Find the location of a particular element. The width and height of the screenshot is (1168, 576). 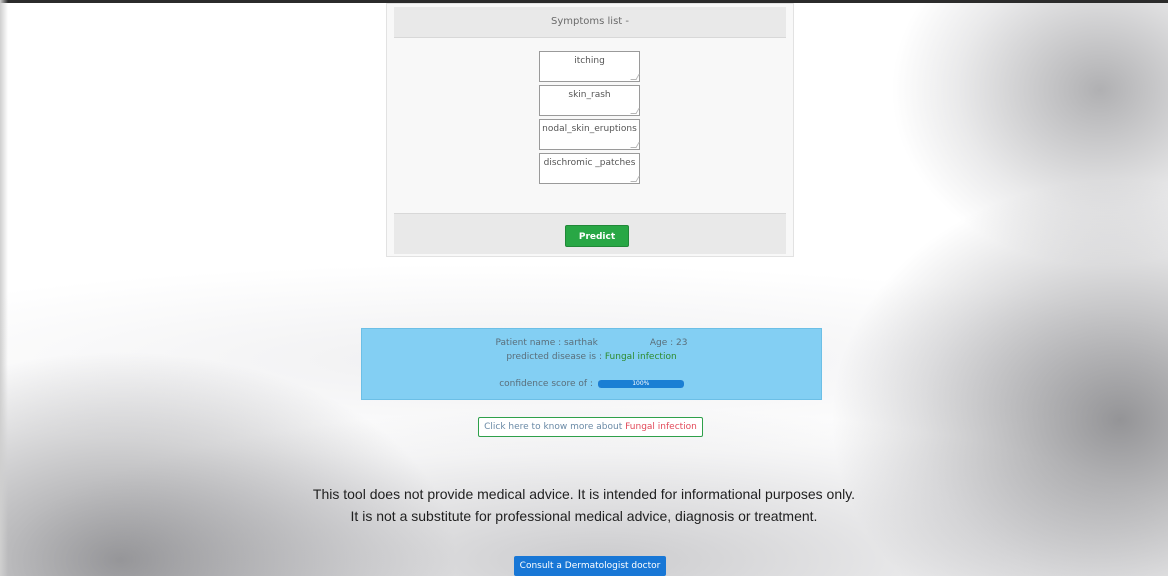

patient-info-line: Patient name : sarthak Age : 23 is located at coordinates (591, 343).